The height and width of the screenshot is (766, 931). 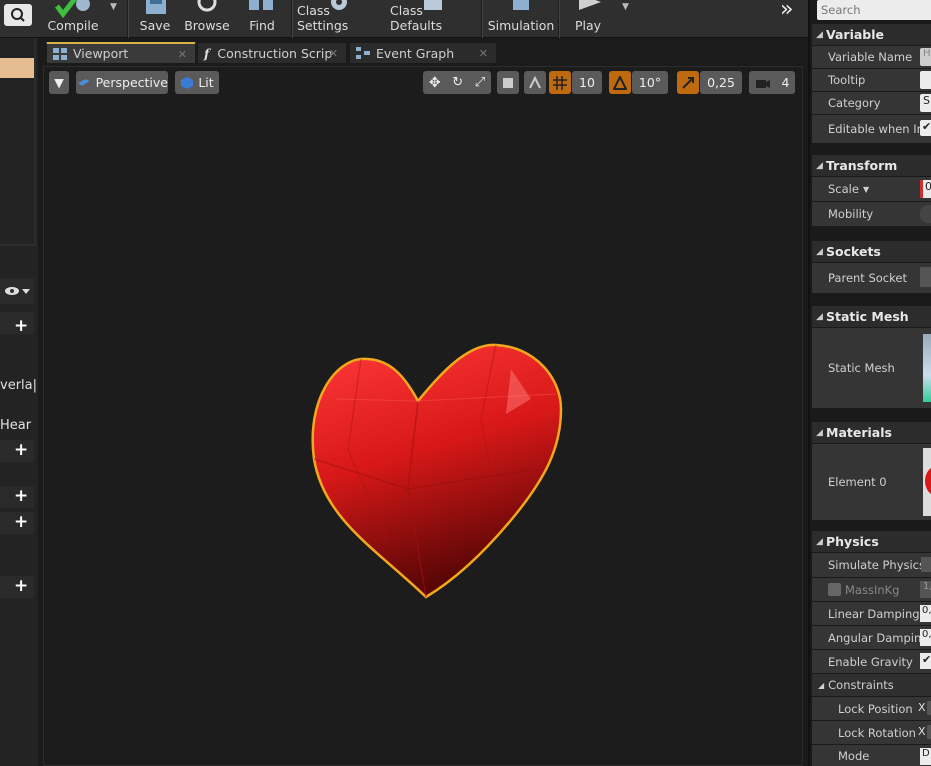 What do you see at coordinates (59, 82) in the screenshot?
I see `viewport-options-chevron-icon: ▼` at bounding box center [59, 82].